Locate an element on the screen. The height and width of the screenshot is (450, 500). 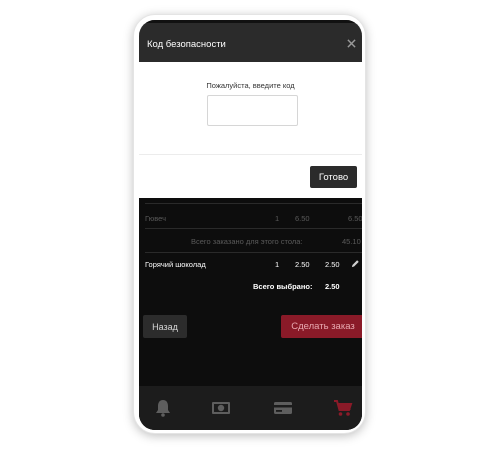
dialog-prompt: Пожалуйста, введите код is located at coordinates (250, 85).